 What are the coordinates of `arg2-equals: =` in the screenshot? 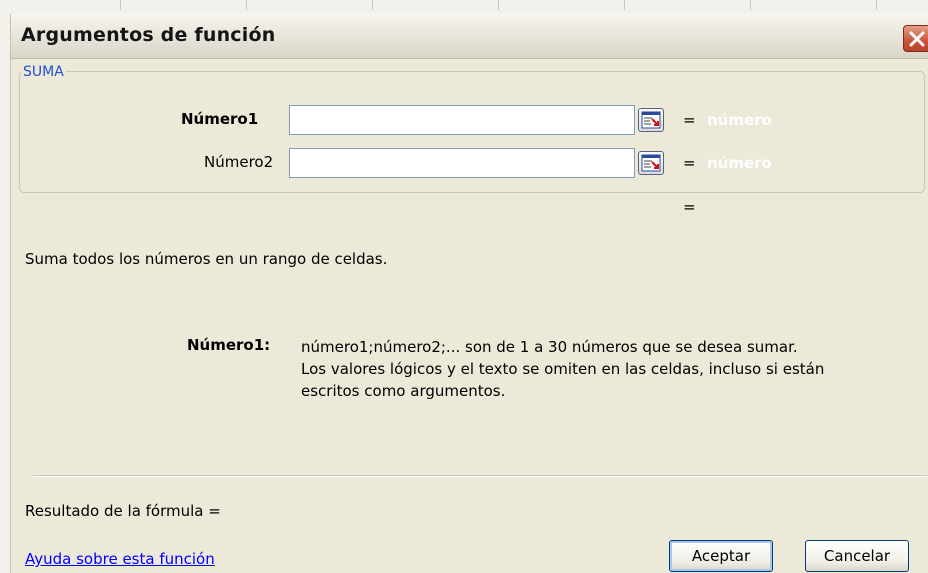 It's located at (689, 163).